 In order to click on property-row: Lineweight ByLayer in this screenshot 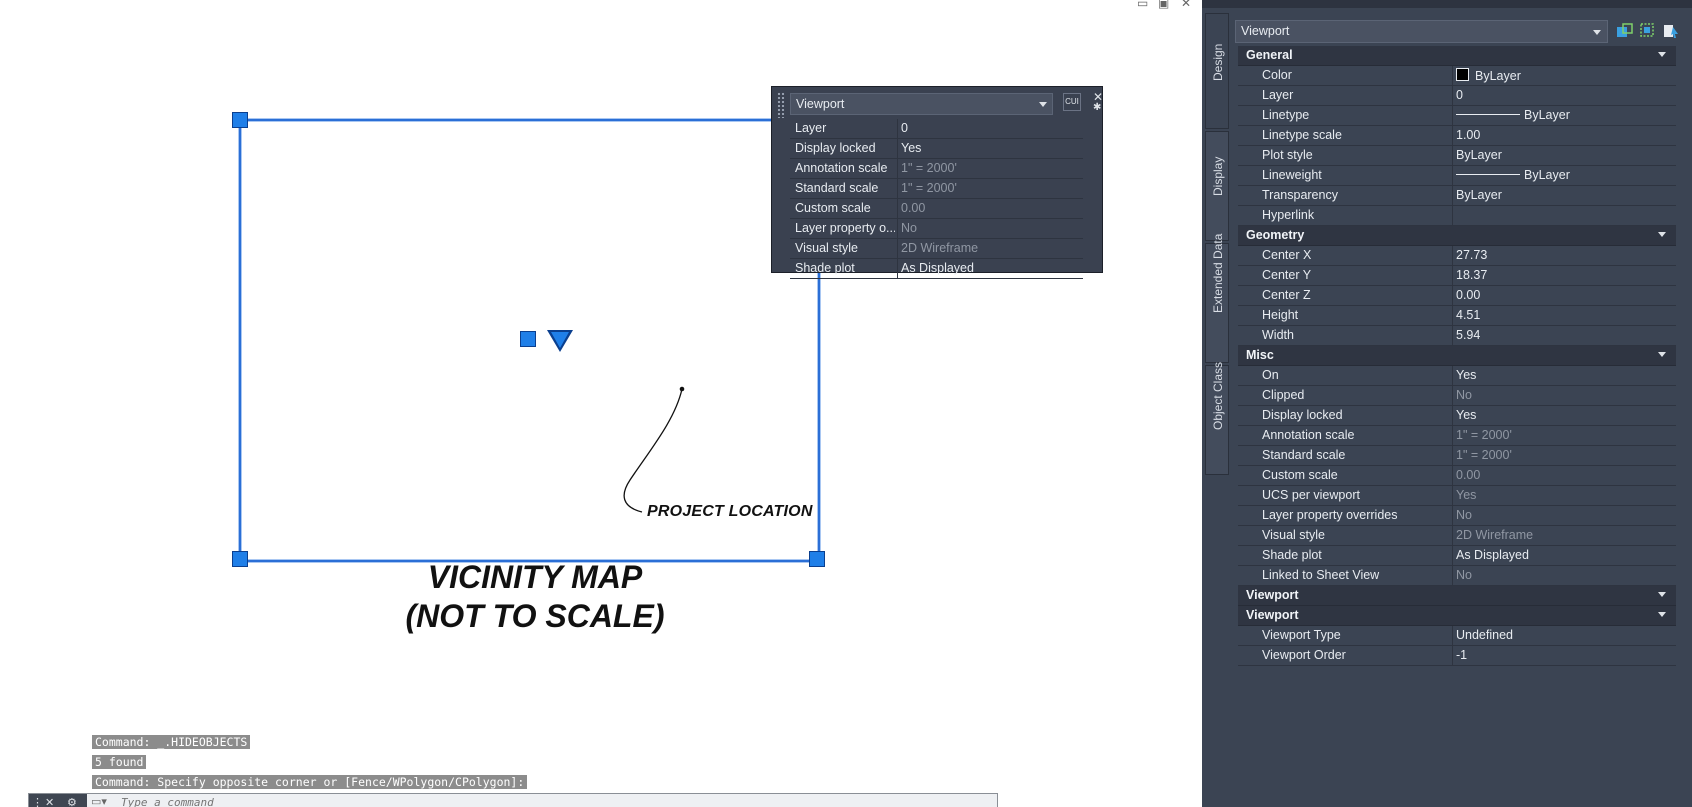, I will do `click(1457, 176)`.